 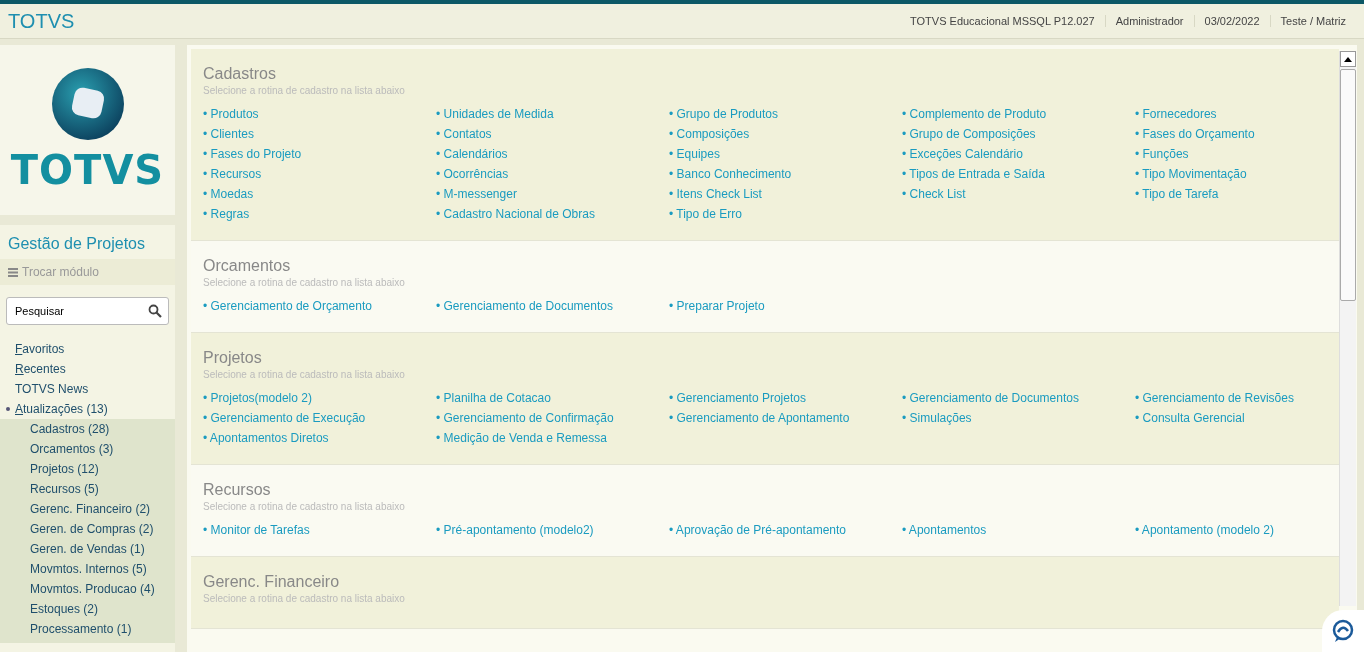 What do you see at coordinates (87, 509) in the screenshot?
I see `submenu-item: Gerenc. Financeiro (2)` at bounding box center [87, 509].